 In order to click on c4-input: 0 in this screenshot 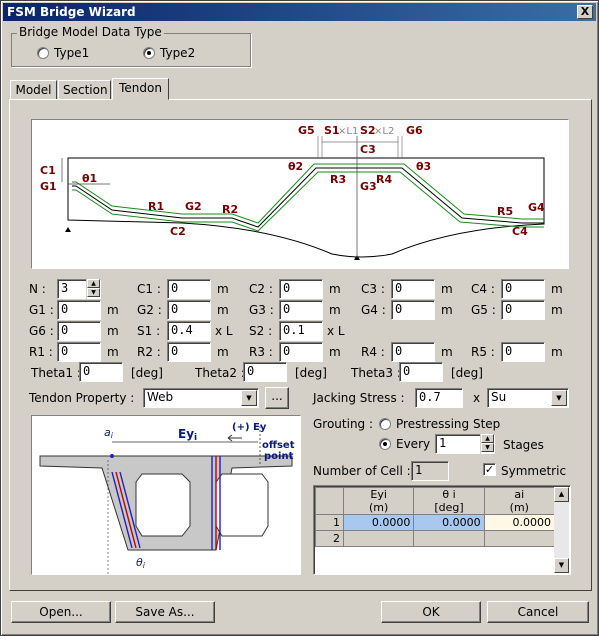, I will do `click(523, 289)`.